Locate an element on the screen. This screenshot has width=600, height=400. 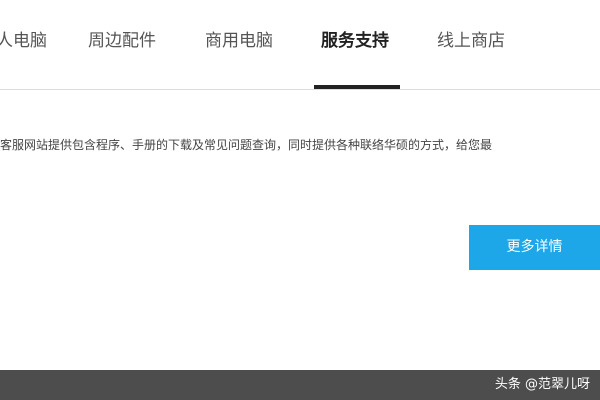
nav-item-service-support: 服务支持 is located at coordinates (355, 41).